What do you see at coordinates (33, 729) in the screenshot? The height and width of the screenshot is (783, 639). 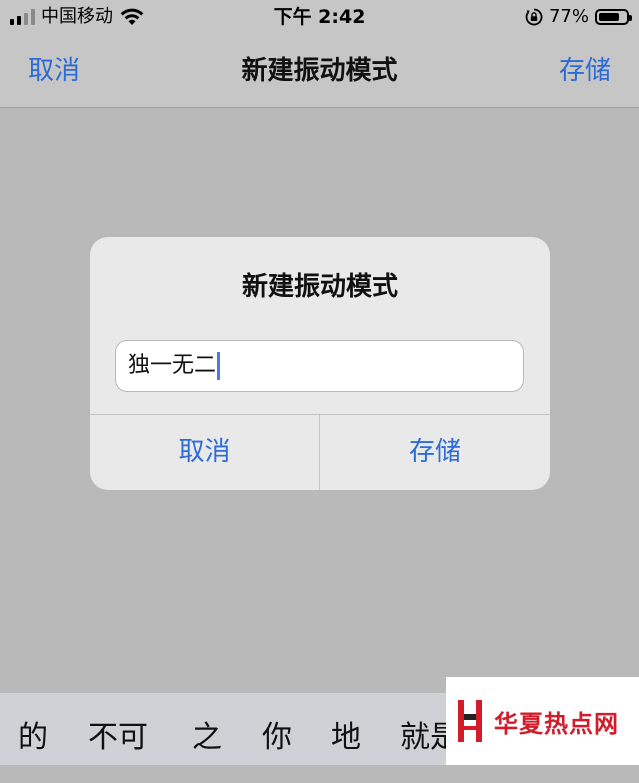 I see `candidate-item: 的` at bounding box center [33, 729].